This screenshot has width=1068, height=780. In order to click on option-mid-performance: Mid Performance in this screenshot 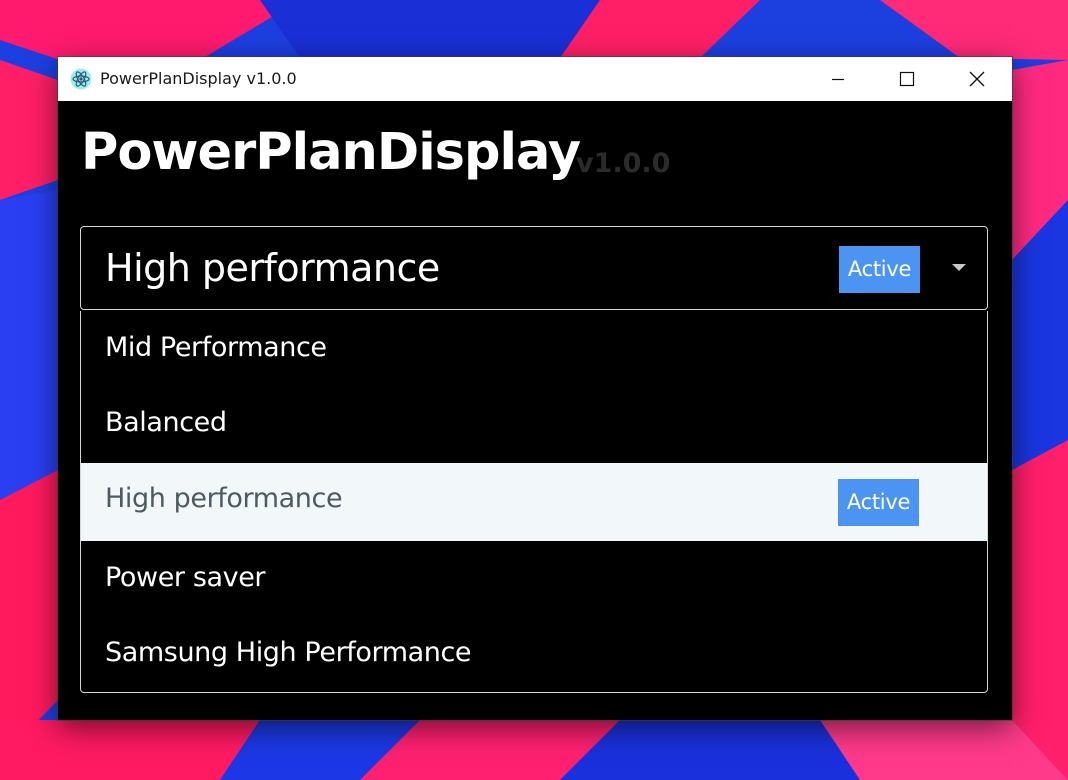, I will do `click(534, 348)`.